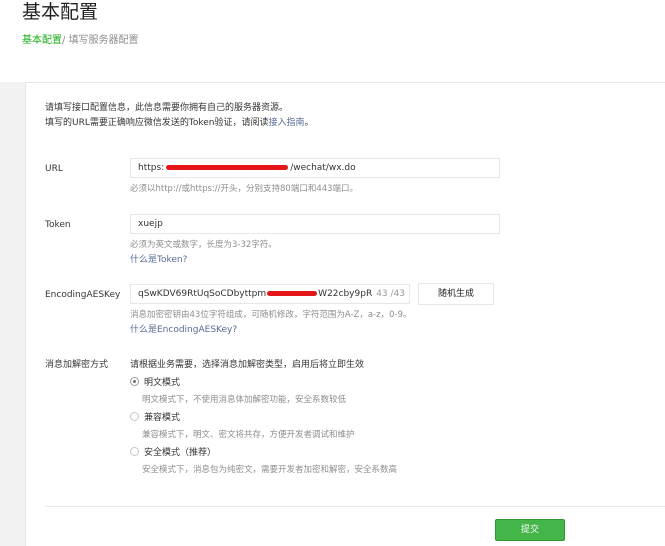 The height and width of the screenshot is (546, 665). I want to click on url-label: URL, so click(54, 169).